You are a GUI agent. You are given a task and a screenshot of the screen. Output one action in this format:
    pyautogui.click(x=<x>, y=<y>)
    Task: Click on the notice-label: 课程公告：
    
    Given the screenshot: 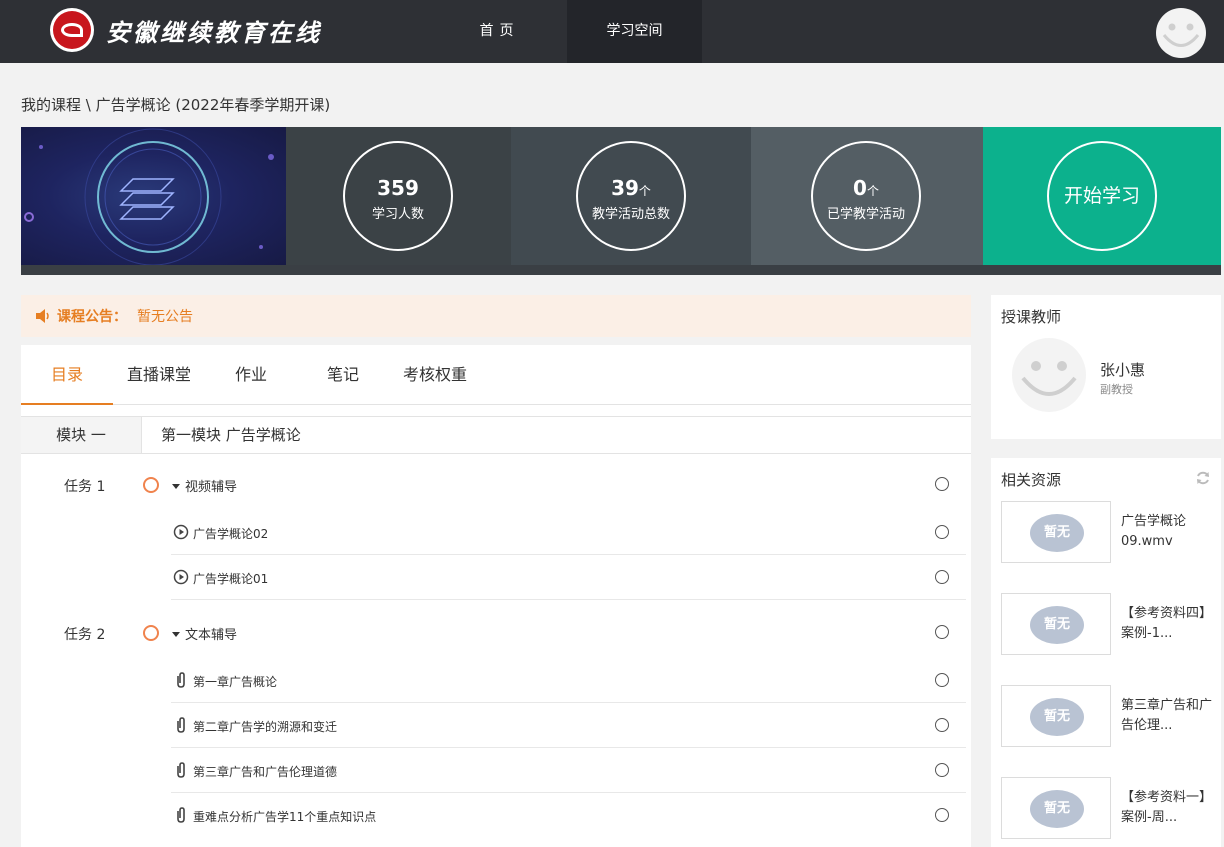 What is the action you would take?
    pyautogui.click(x=92, y=317)
    